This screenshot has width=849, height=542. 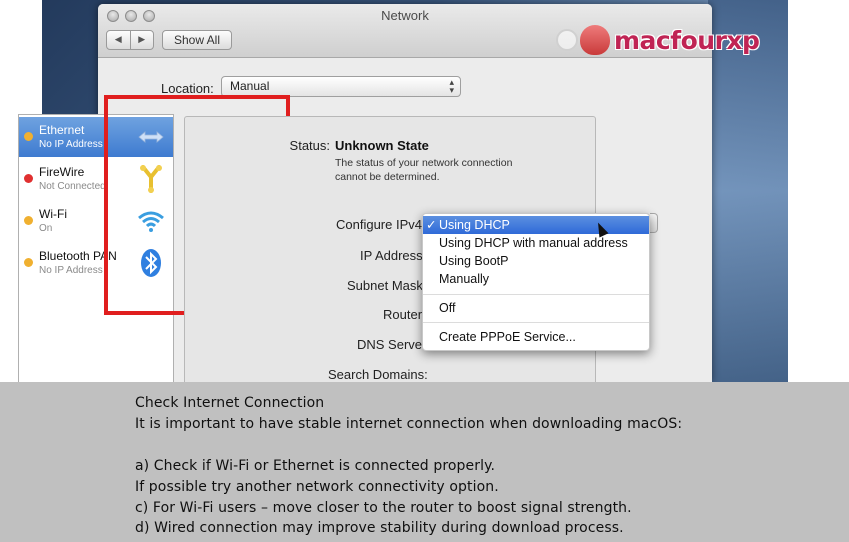 I want to click on menu-item-label: Using BootP, so click(x=474, y=261).